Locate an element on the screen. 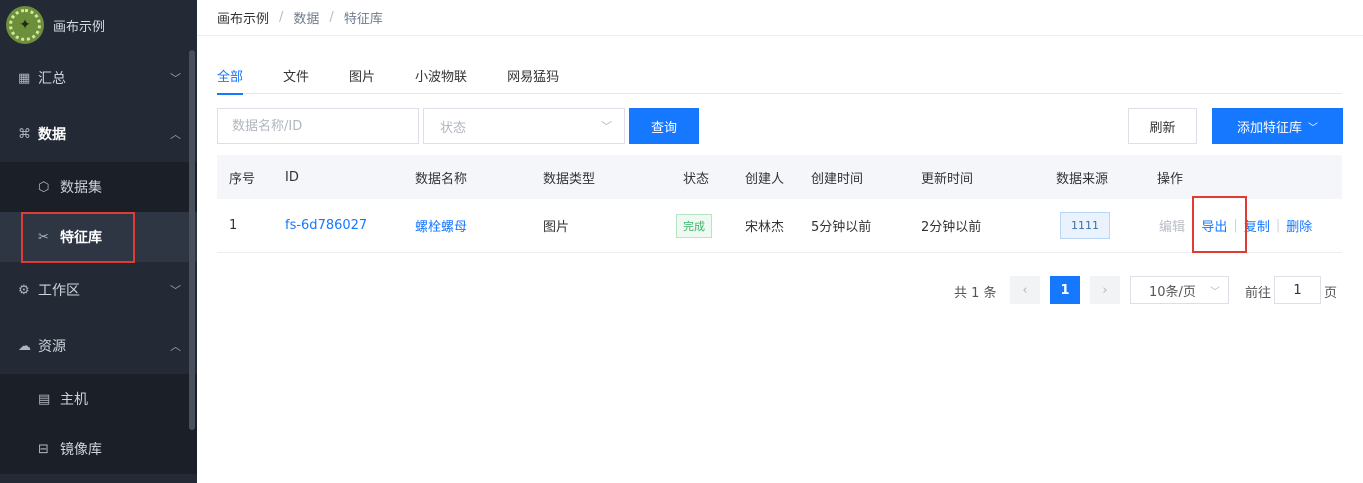 This screenshot has height=483, width=1363. breadcrumb-item-current: 特征库 is located at coordinates (363, 19).